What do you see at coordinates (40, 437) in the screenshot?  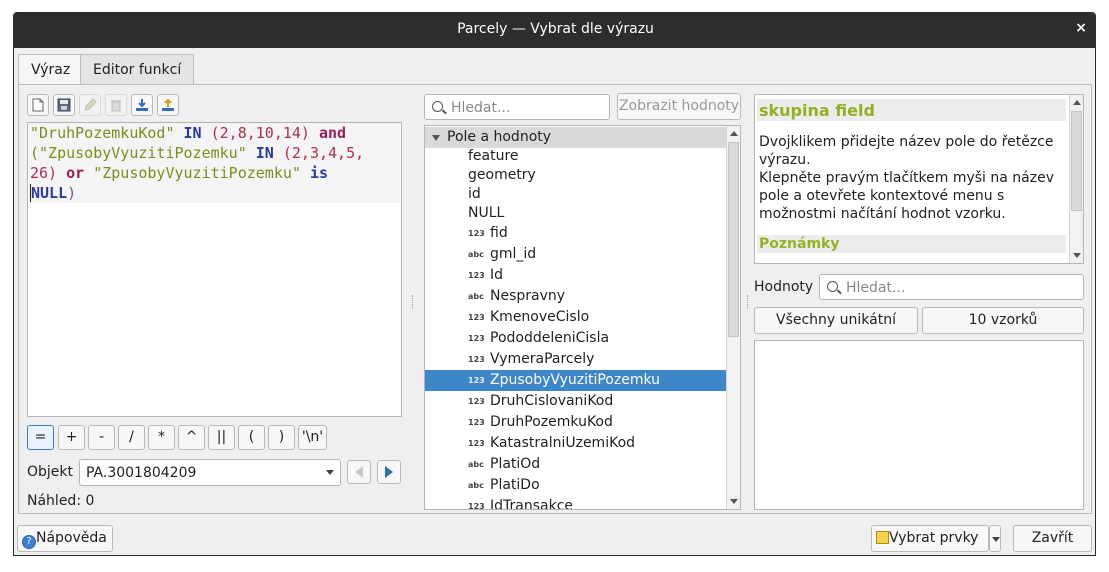 I see `operator-equals-button: =` at bounding box center [40, 437].